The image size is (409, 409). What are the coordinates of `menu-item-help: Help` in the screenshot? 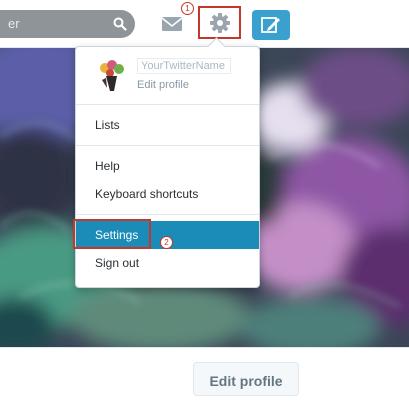 It's located at (167, 166).